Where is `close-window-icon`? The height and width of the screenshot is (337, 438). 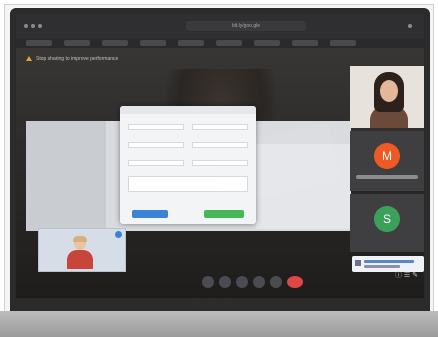 close-window-icon is located at coordinates (26, 26).